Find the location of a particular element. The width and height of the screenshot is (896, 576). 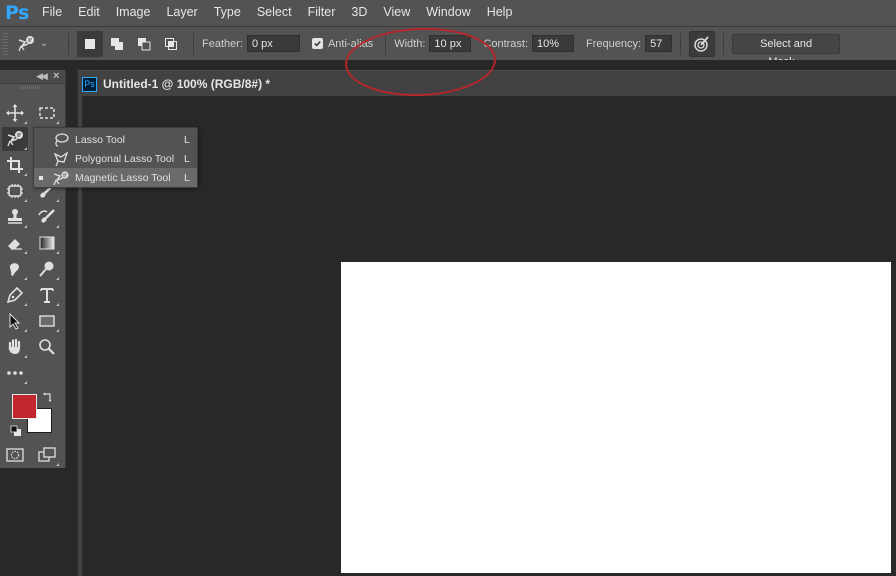

menu-view: View is located at coordinates (396, 13).